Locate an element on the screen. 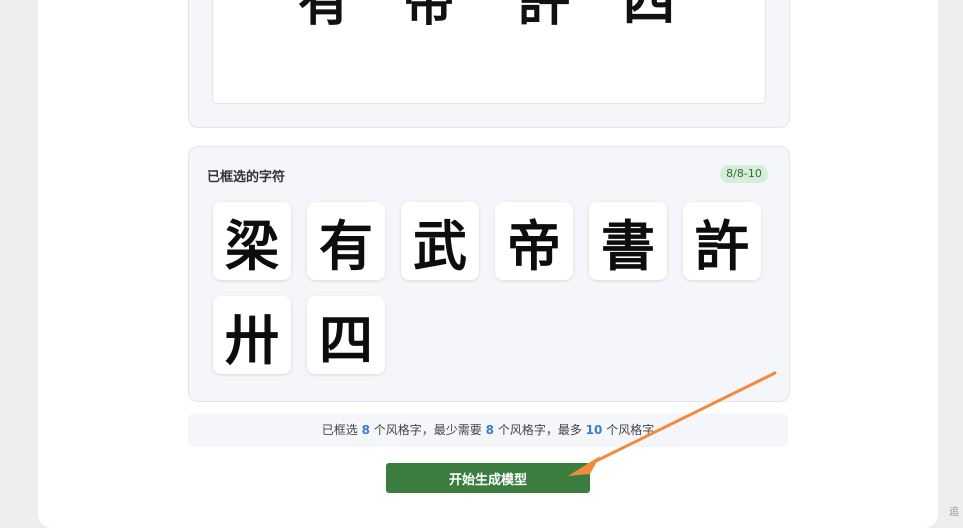  char-tile: 武 is located at coordinates (440, 241).